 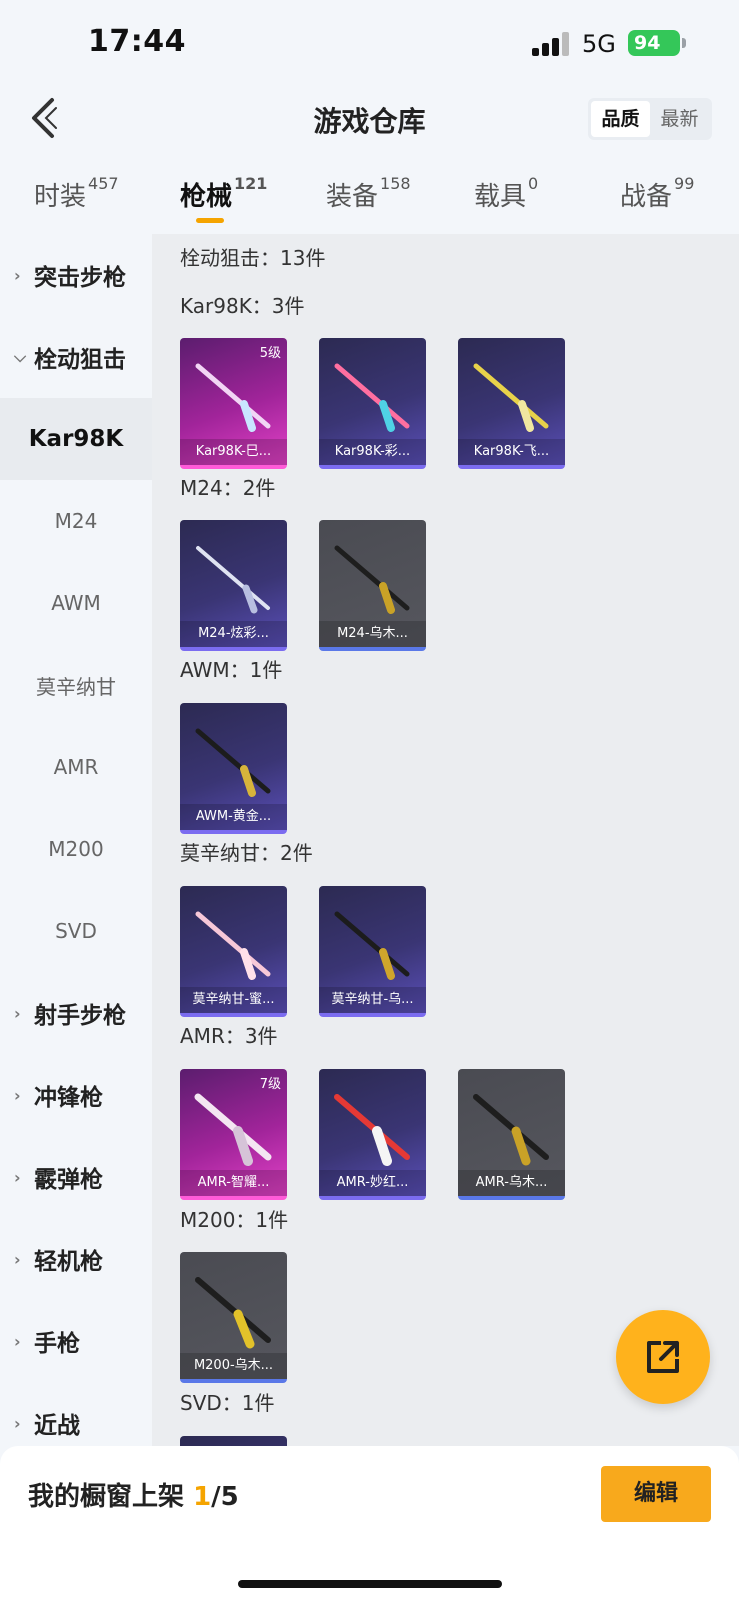 What do you see at coordinates (646, 197) in the screenshot?
I see `tab-label: 战备` at bounding box center [646, 197].